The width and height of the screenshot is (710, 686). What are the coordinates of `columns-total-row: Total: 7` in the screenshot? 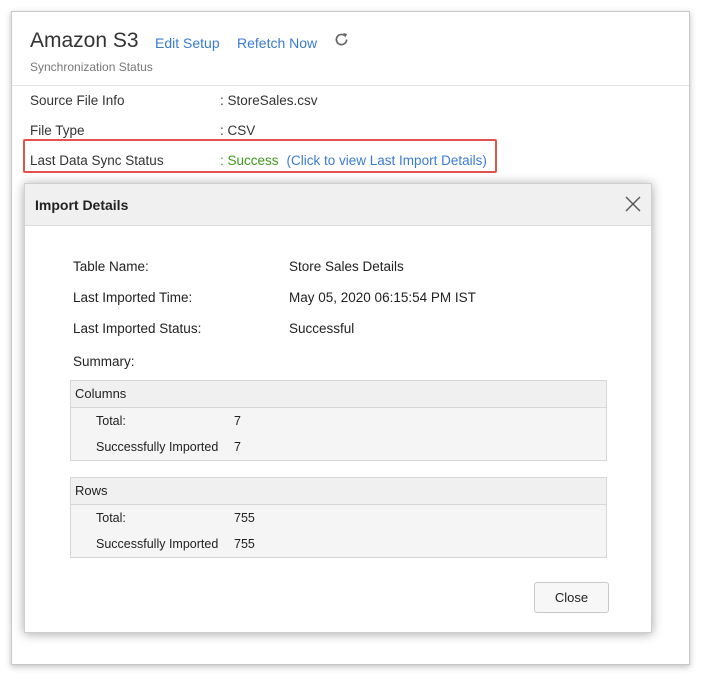 It's located at (338, 421).